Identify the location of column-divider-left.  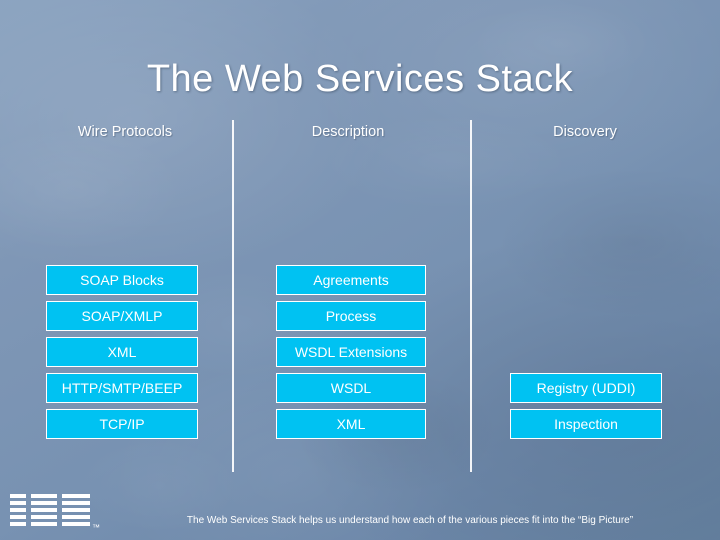
(233, 296).